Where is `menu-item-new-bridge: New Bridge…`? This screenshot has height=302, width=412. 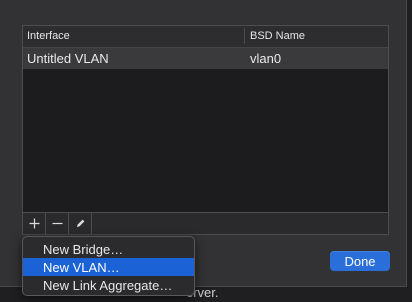 menu-item-new-bridge: New Bridge… is located at coordinates (108, 249).